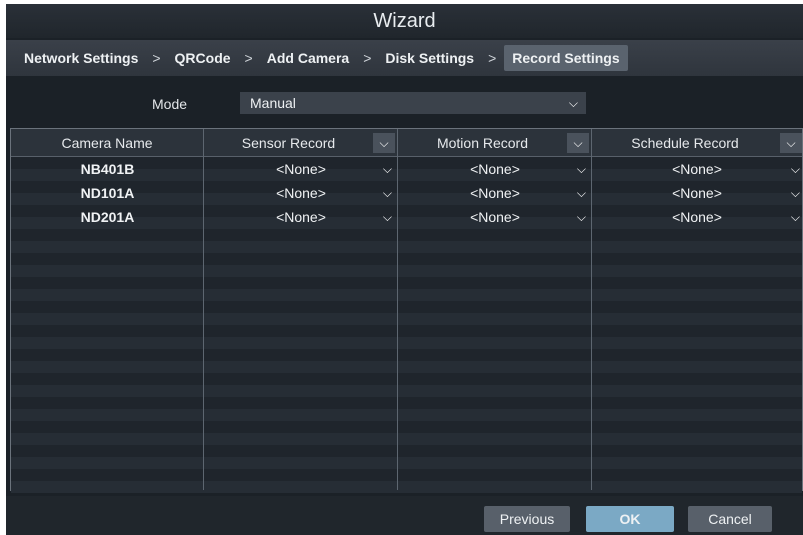  Describe the element at coordinates (791, 143) in the screenshot. I see `schedule-record-all-dropdown: ⌵` at that location.